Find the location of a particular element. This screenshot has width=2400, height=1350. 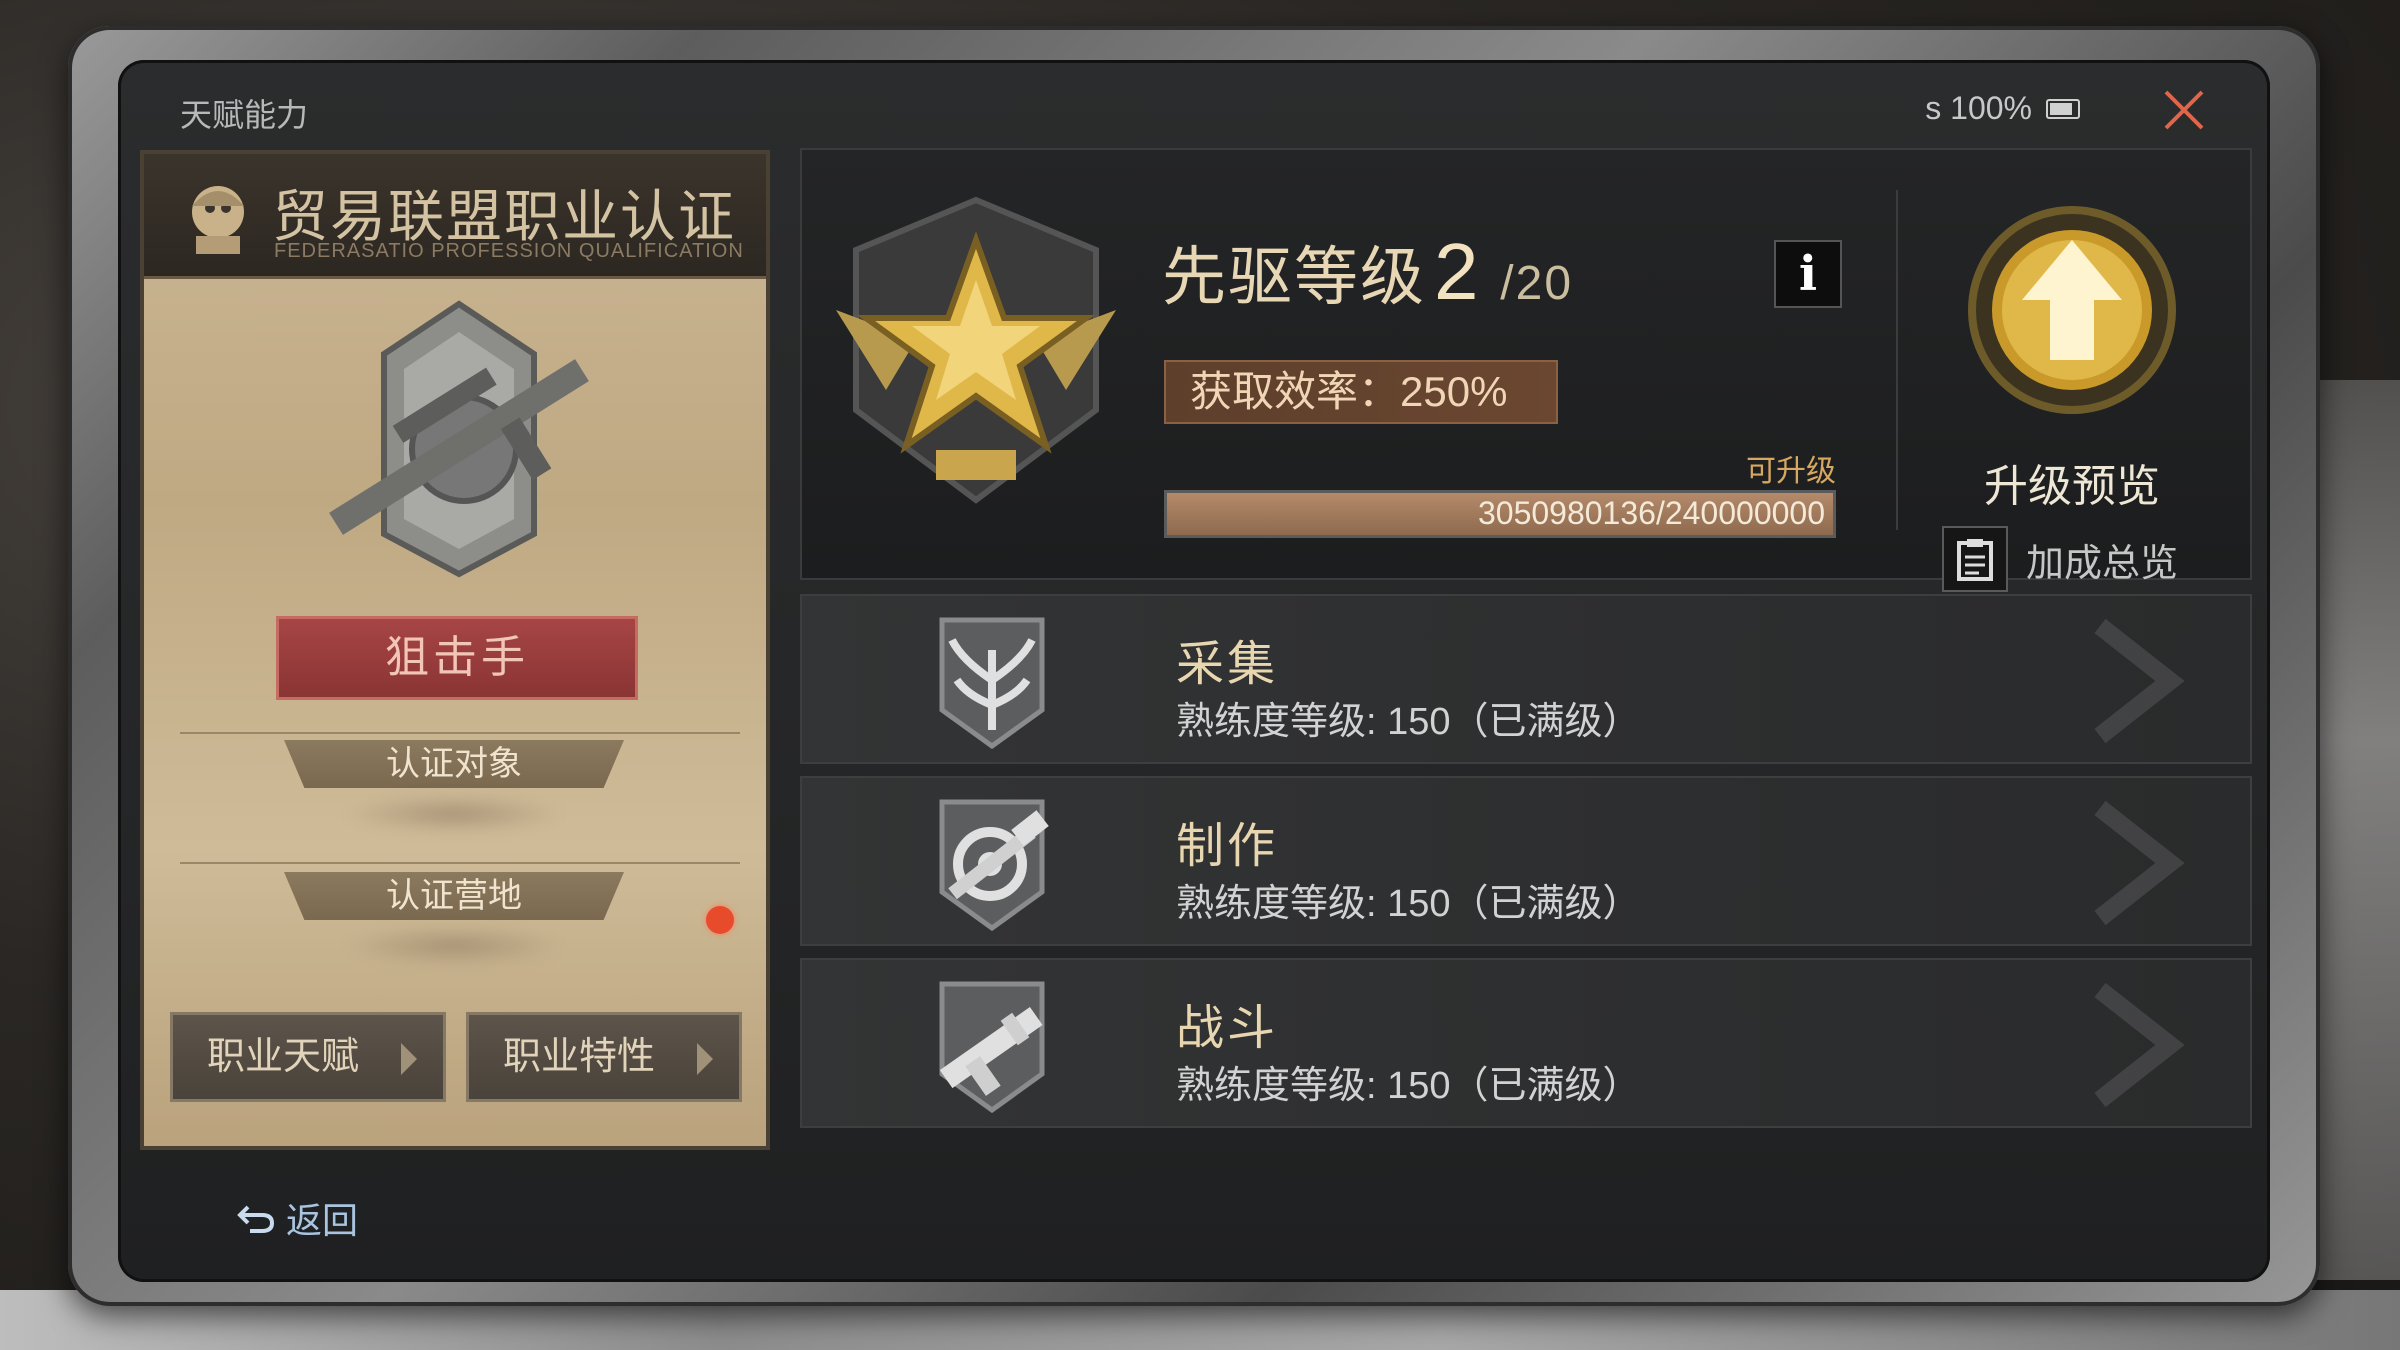

skill-name: 战斗 is located at coordinates (1227, 1028).